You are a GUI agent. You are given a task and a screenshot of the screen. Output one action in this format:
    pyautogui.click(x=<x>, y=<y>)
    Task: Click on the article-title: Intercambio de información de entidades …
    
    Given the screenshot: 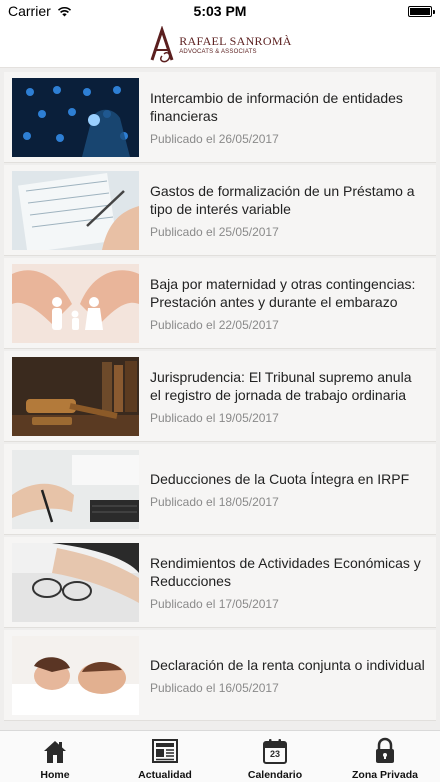 What is the action you would take?
    pyautogui.click(x=276, y=106)
    